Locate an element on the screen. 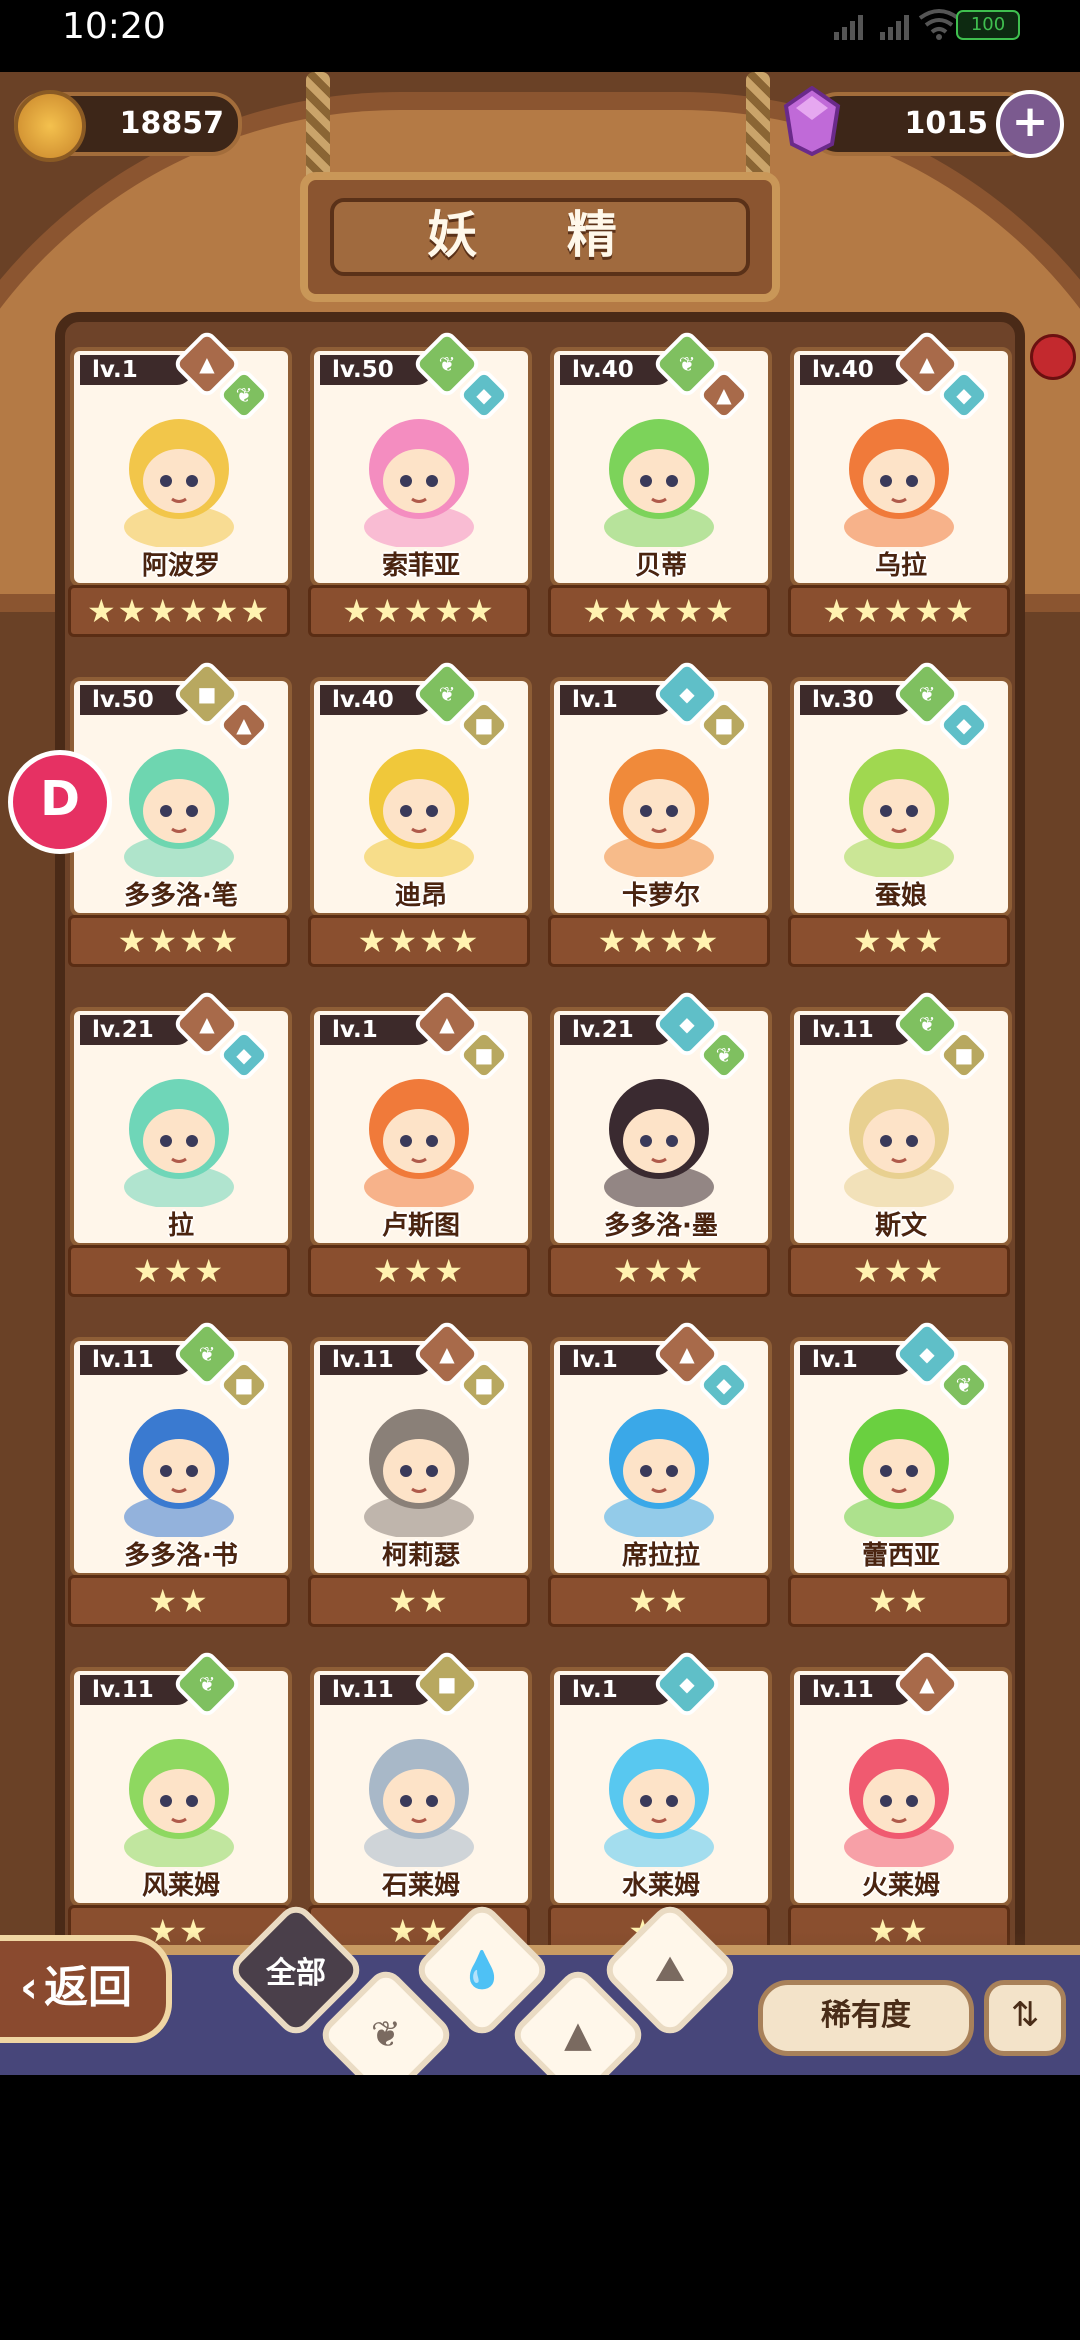  fairy-card: lv.1 阿波罗 ▲ ❦ ★★★★★★ is located at coordinates (180, 484).